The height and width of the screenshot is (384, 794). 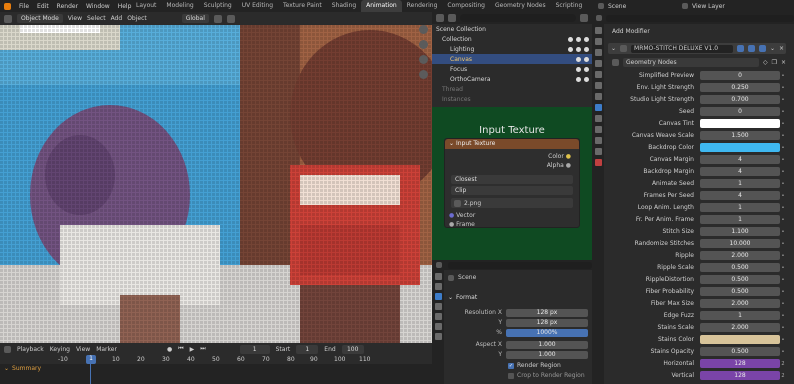 What do you see at coordinates (598, 30) in the screenshot?
I see `tool-tab-icon` at bounding box center [598, 30].